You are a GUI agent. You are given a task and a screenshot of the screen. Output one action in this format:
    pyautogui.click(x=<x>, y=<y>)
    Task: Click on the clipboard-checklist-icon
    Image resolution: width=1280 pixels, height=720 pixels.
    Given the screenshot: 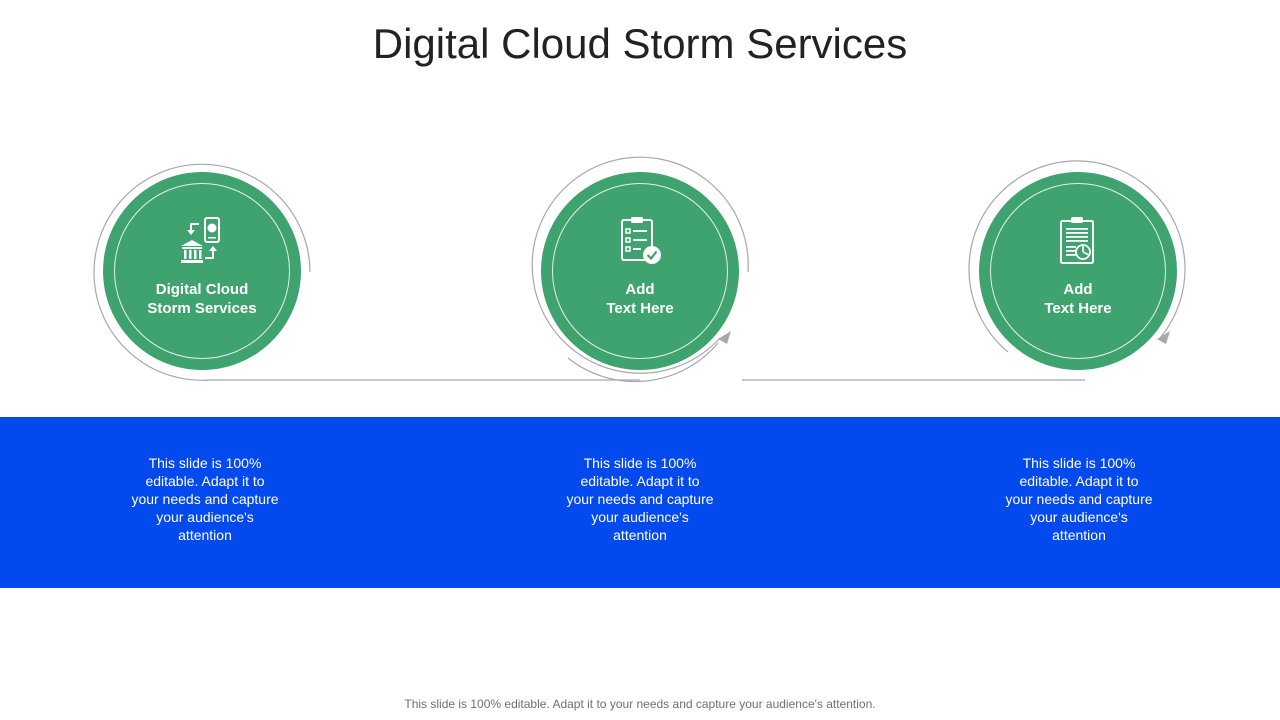 What is the action you would take?
    pyautogui.click(x=641, y=240)
    